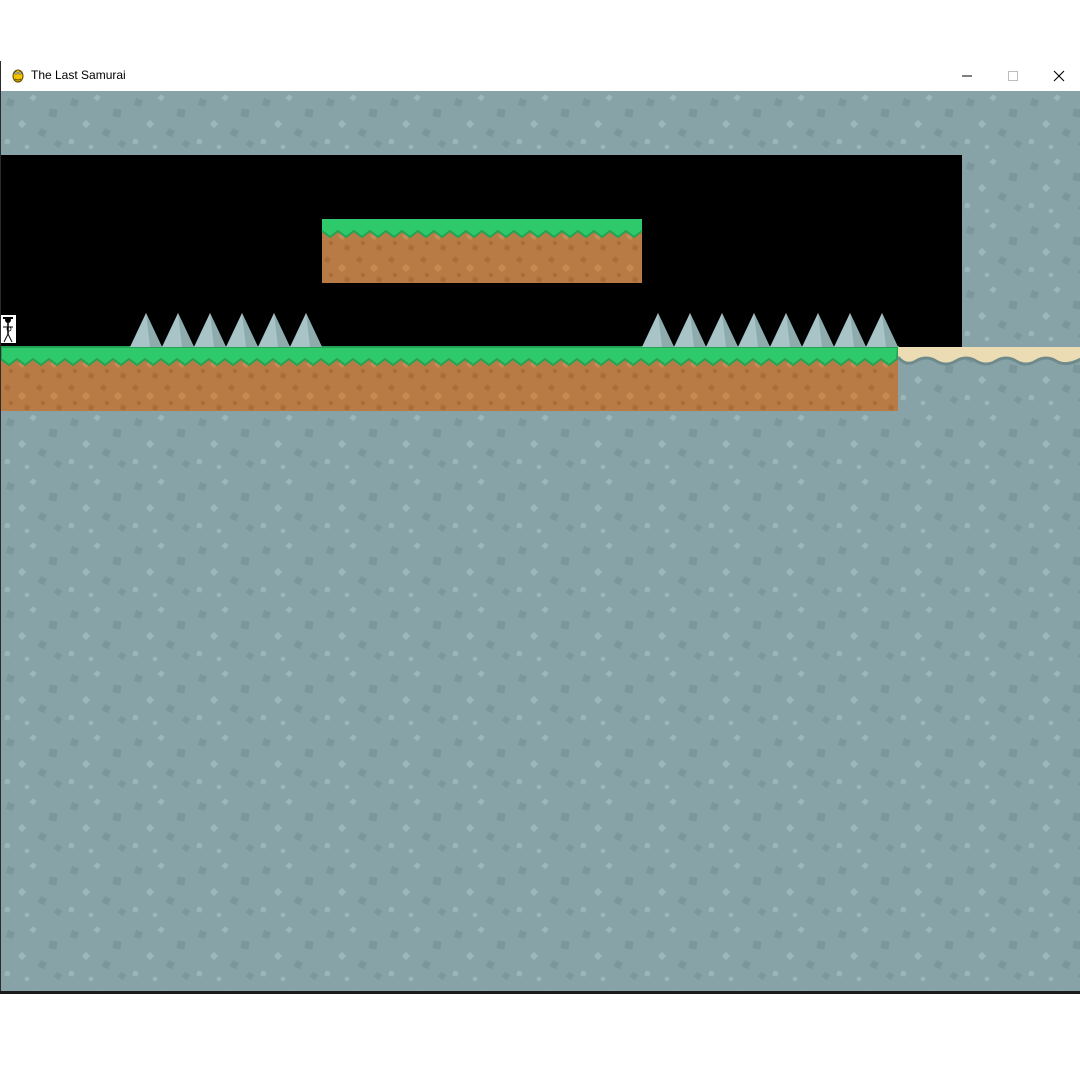 The image size is (1080, 1080). Describe the element at coordinates (540, 1037) in the screenshot. I see `screen-bottom-margin` at that location.